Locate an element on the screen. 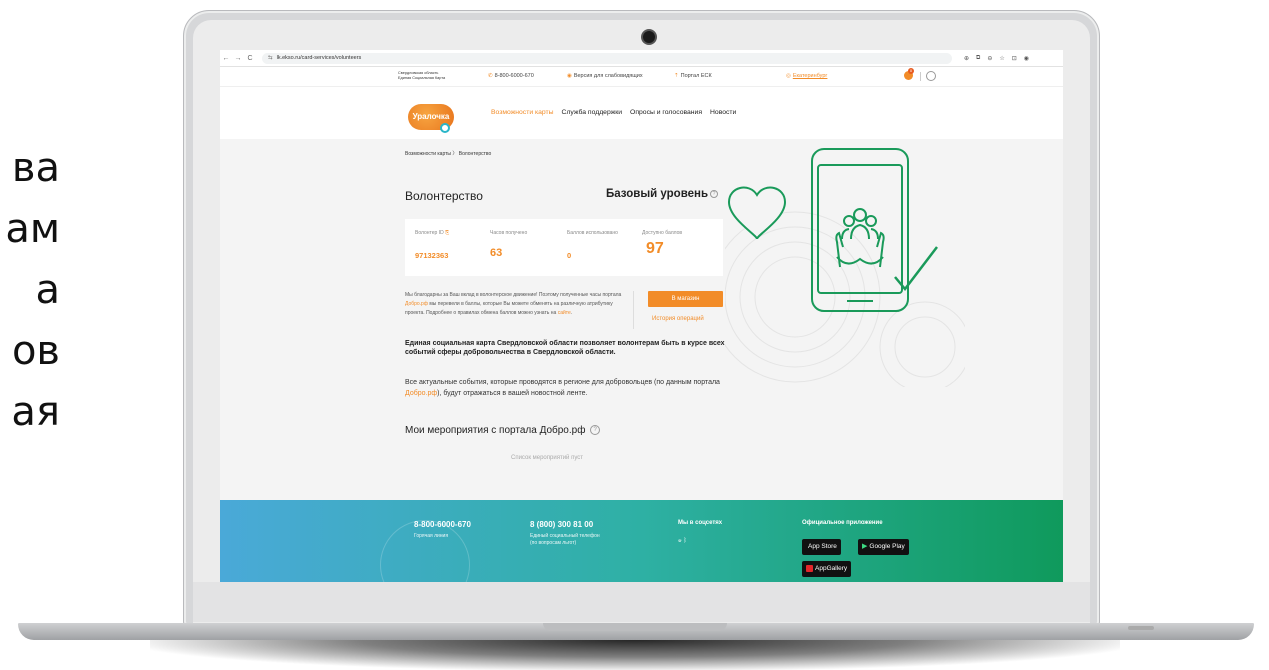  help-icon: ? is located at coordinates (714, 193).